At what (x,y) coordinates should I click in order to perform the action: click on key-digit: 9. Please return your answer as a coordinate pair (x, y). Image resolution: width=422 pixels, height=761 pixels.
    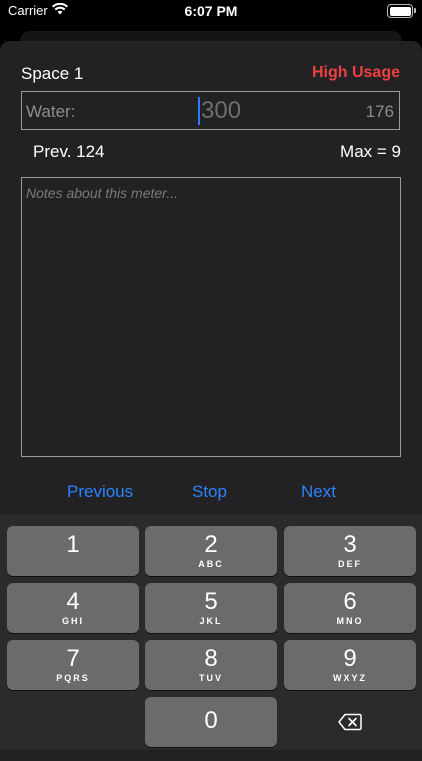
    Looking at the image, I should click on (350, 658).